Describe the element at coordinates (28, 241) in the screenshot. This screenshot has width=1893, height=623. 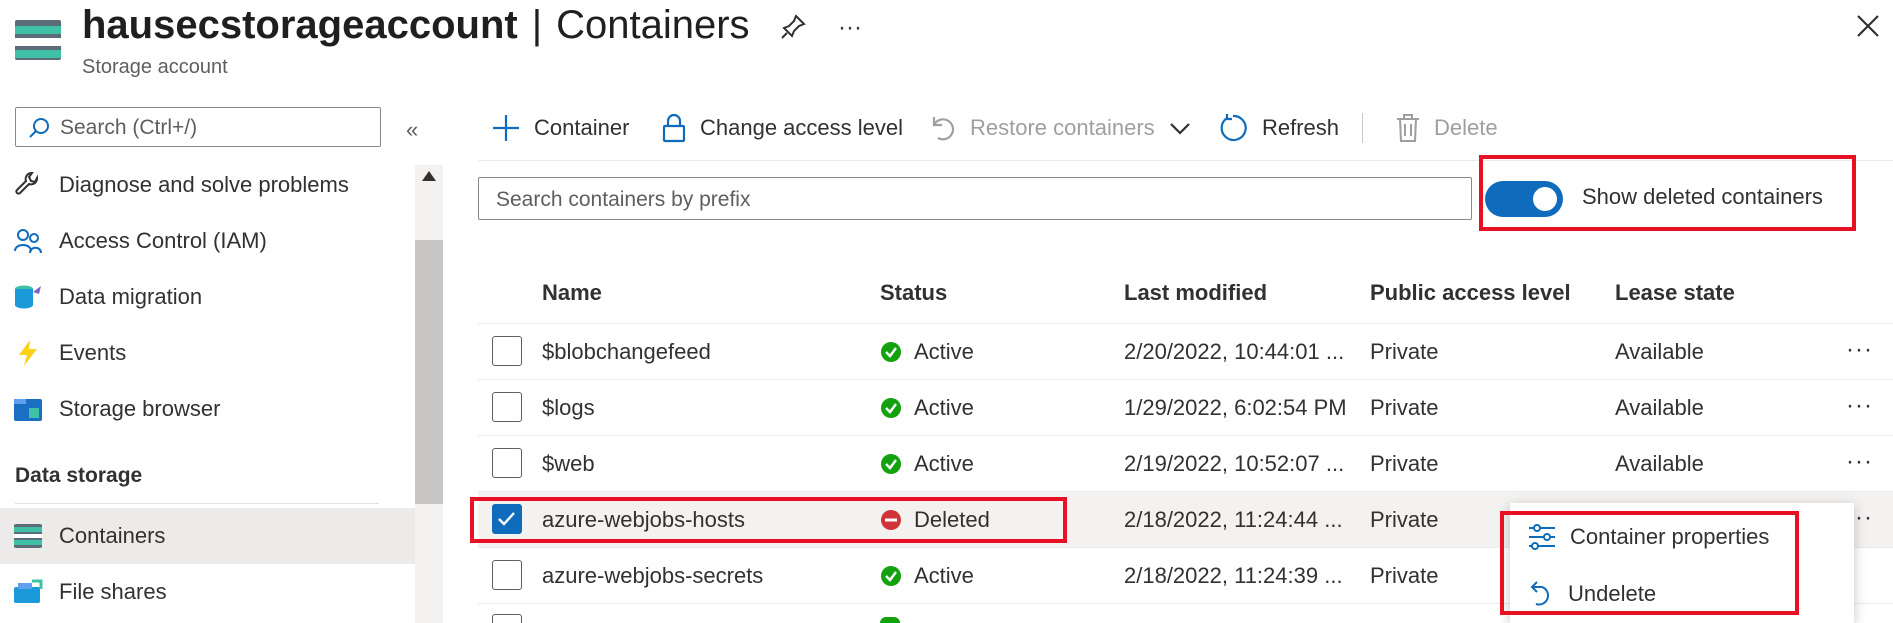
I see `people-icon` at that location.